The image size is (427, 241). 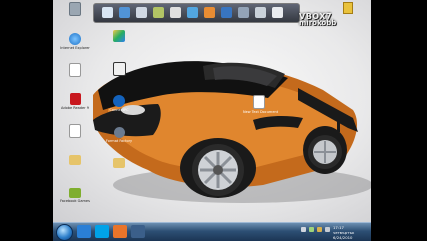 I want to click on pdf-icon, so click(x=75, y=99).